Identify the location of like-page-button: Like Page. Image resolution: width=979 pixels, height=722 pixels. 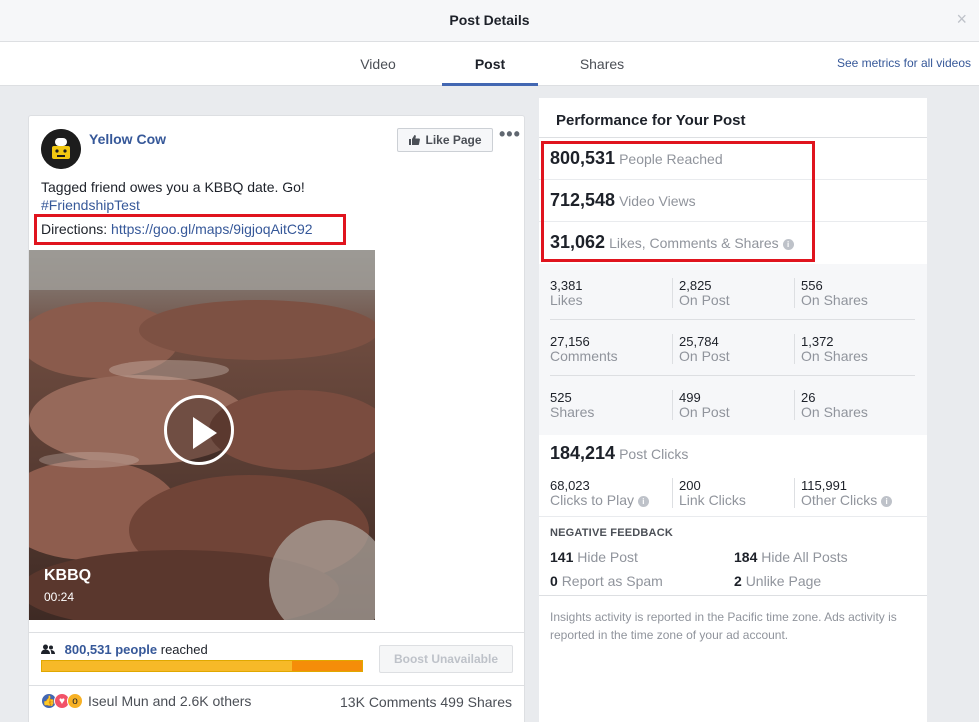
(445, 140).